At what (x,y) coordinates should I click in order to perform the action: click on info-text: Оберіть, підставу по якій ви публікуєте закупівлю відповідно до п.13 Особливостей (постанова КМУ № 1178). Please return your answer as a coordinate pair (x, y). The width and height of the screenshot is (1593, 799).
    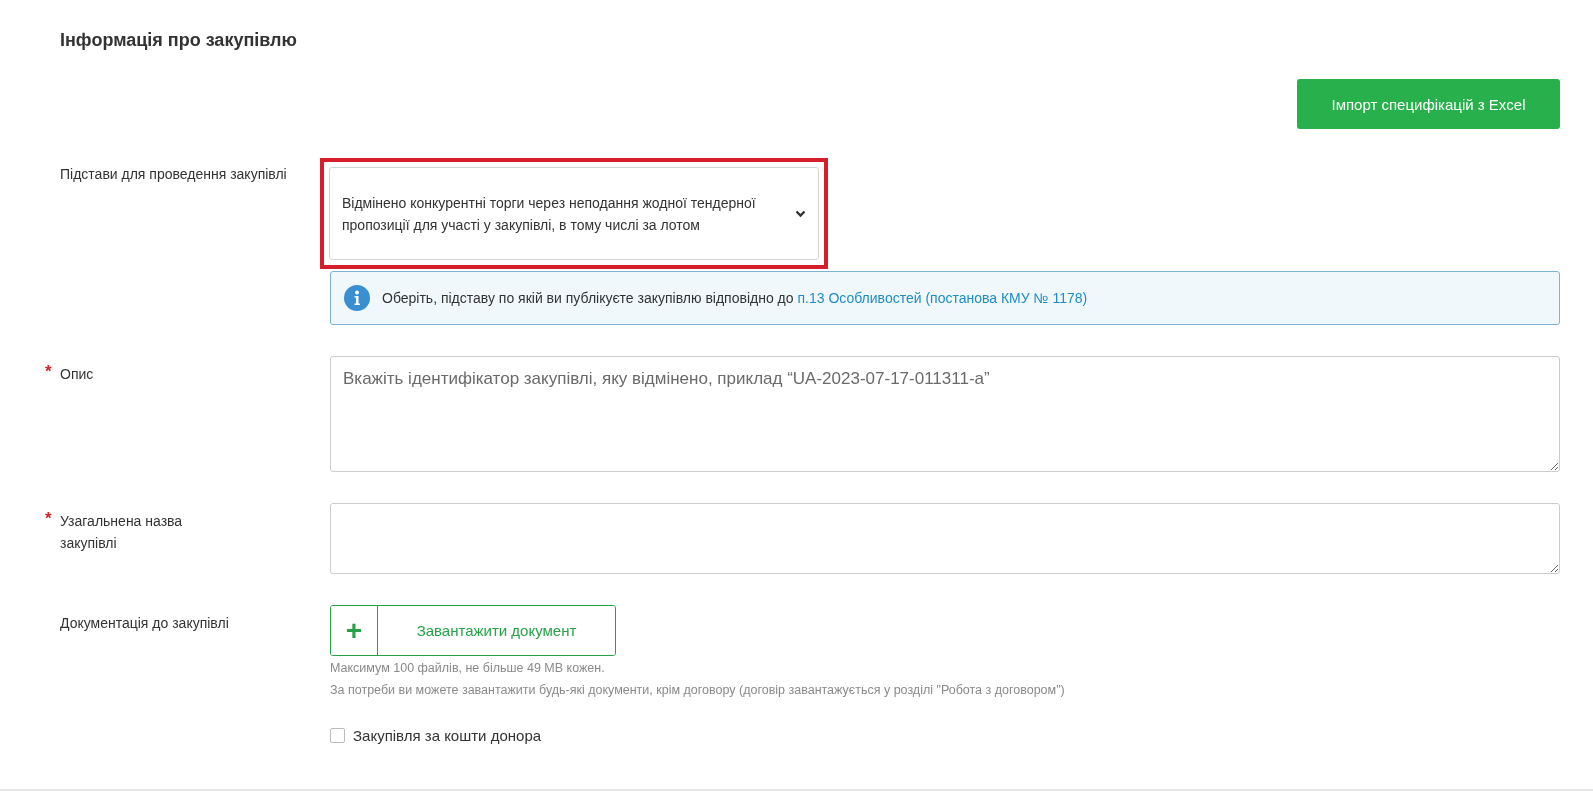
    Looking at the image, I should click on (735, 298).